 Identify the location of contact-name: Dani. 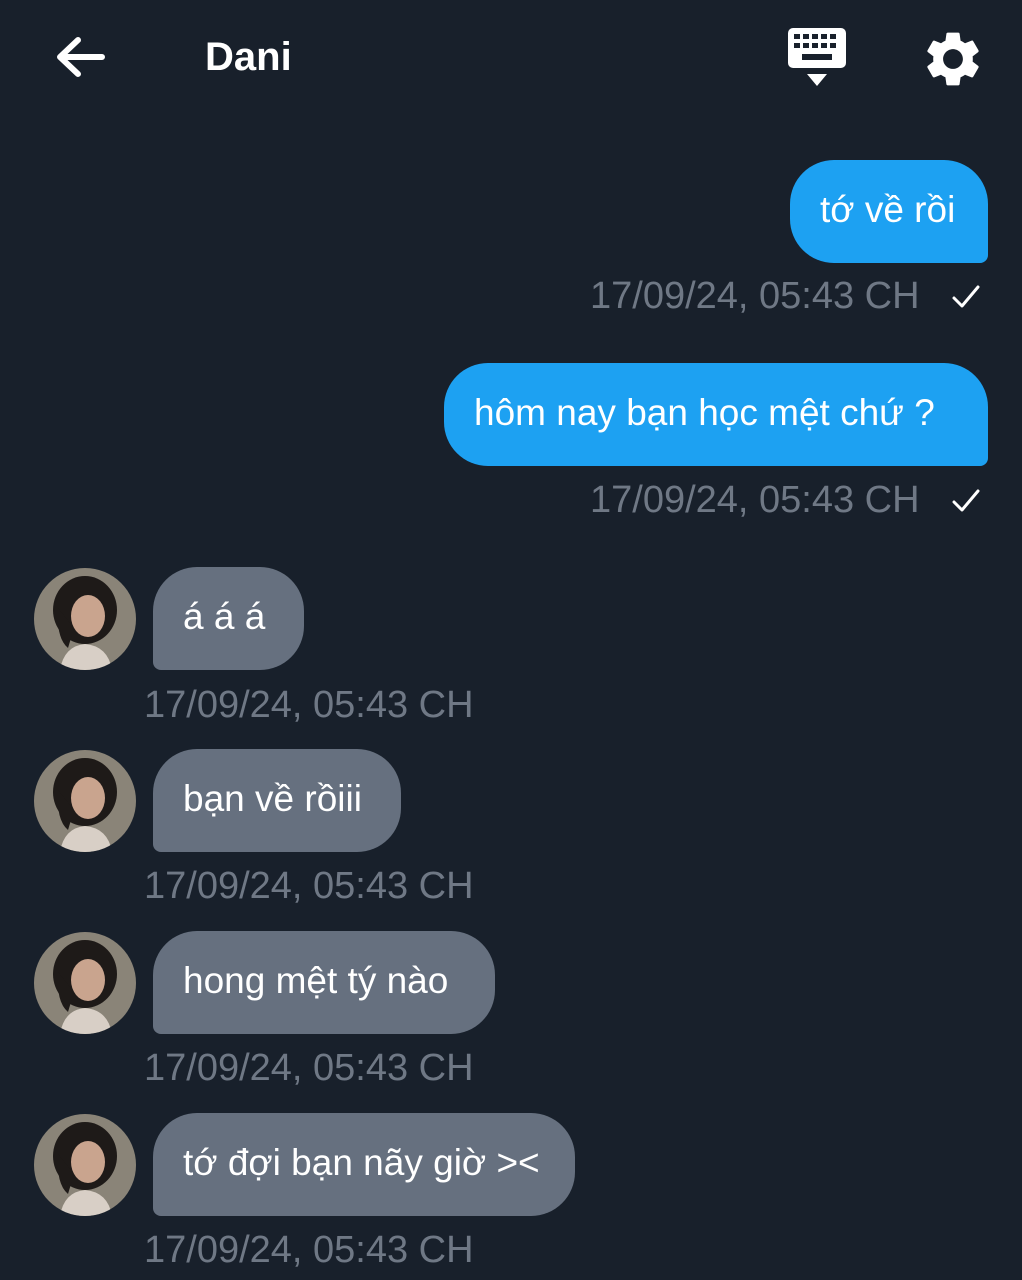
(248, 57).